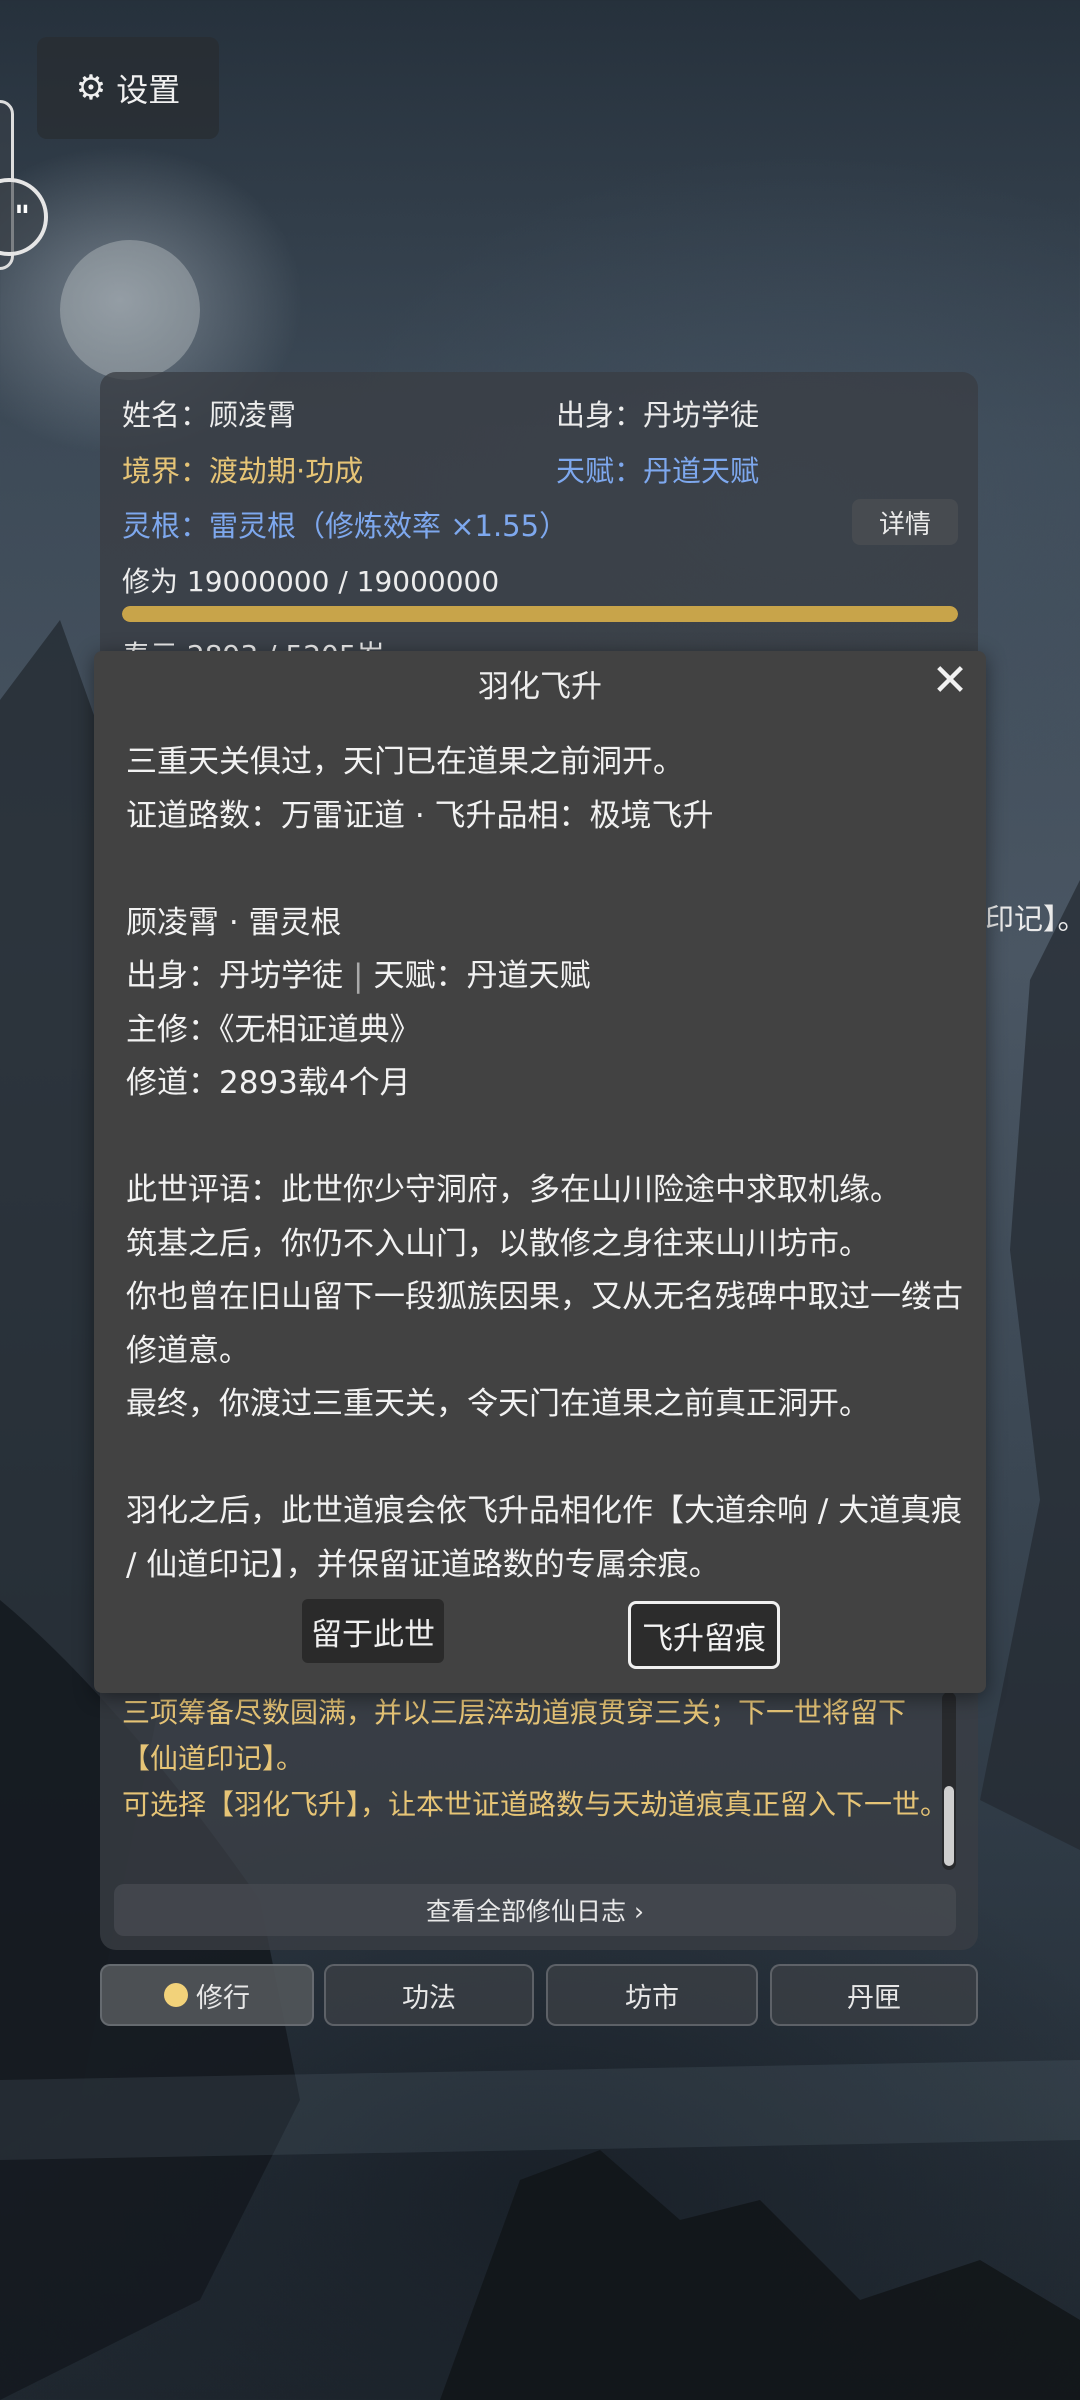 This screenshot has width=1080, height=2400. Describe the element at coordinates (243, 471) in the screenshot. I see `realm-label: 境界：渡劫期·功成` at that location.